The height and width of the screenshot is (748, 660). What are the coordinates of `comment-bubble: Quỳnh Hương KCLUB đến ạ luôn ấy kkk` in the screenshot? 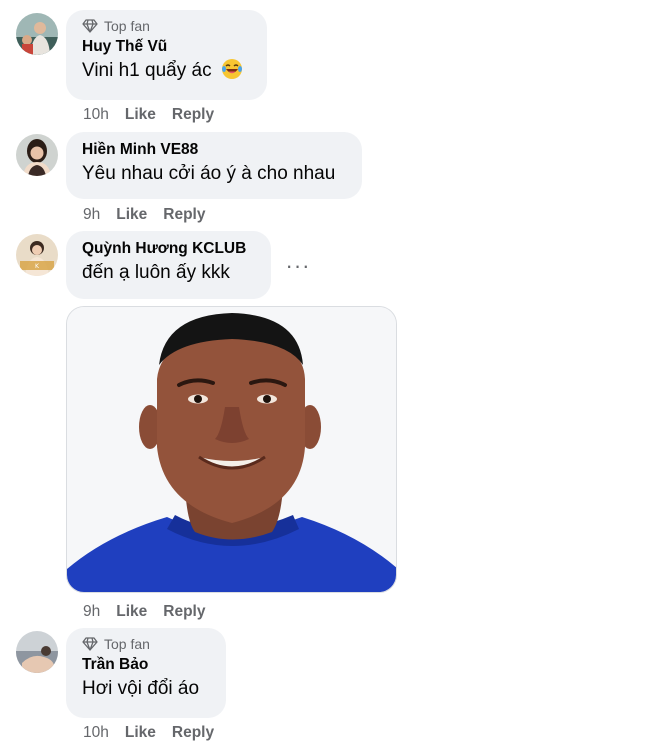 It's located at (168, 265).